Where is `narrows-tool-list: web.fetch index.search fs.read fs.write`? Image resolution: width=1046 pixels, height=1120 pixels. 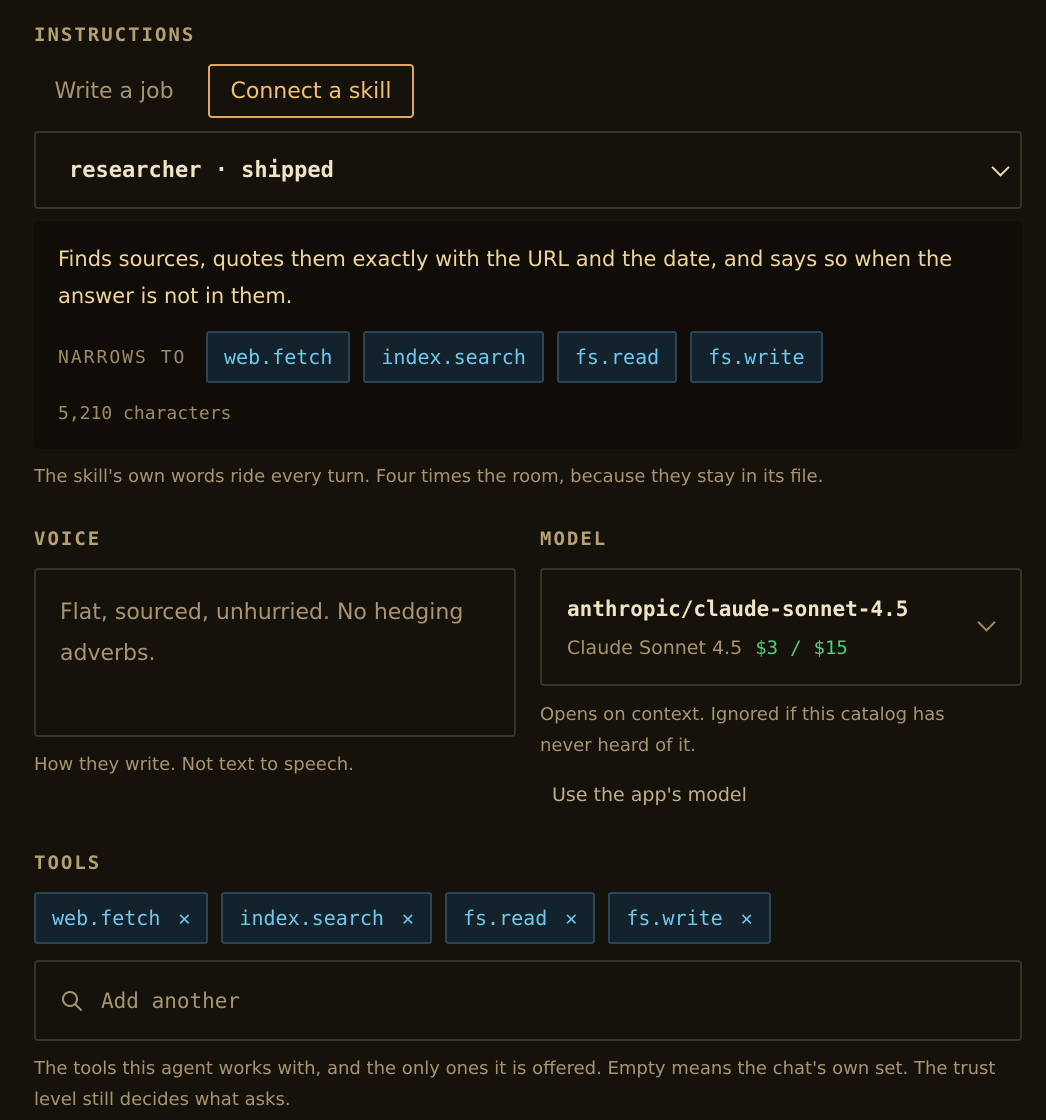 narrows-tool-list: web.fetch index.search fs.read fs.write is located at coordinates (514, 357).